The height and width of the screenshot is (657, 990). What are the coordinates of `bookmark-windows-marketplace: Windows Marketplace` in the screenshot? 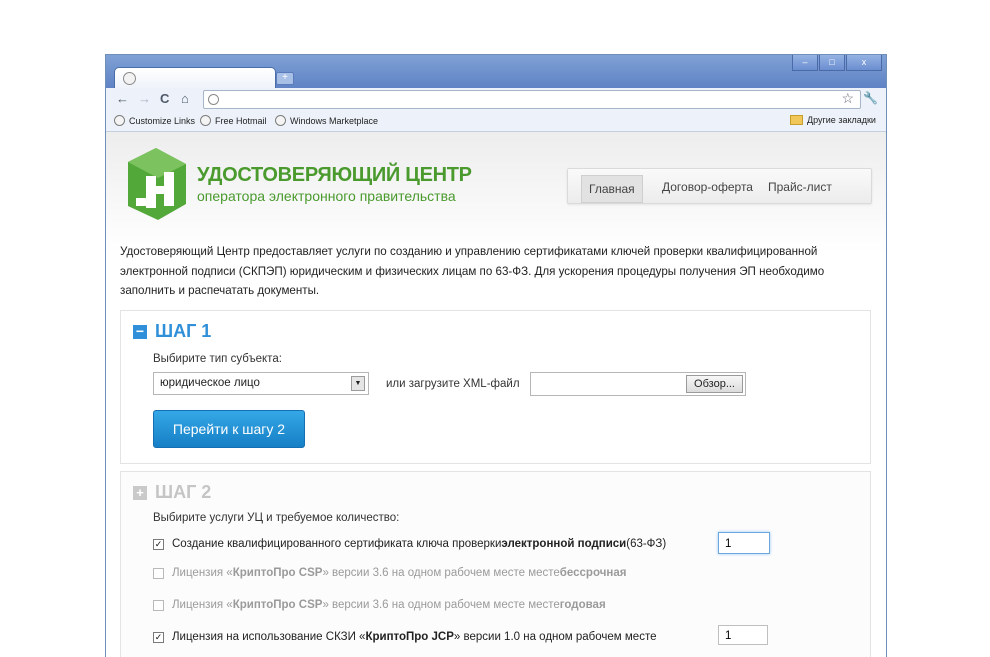 It's located at (326, 120).